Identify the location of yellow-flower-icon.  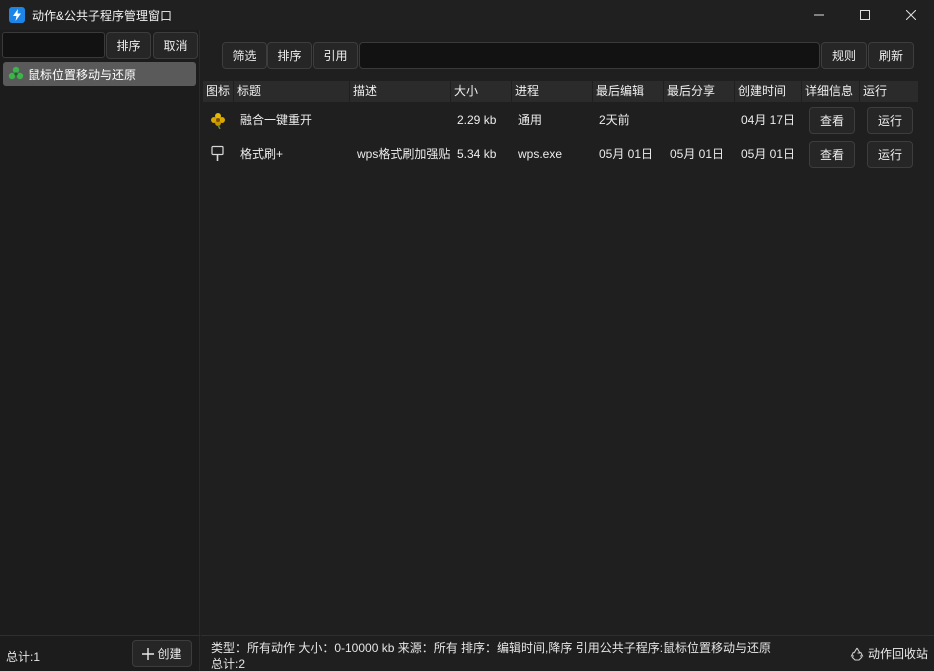
(218, 120).